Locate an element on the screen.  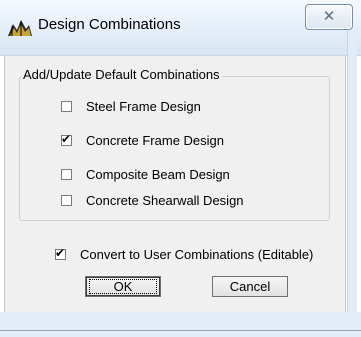
composite-beam-design-checkbox is located at coordinates (66, 174).